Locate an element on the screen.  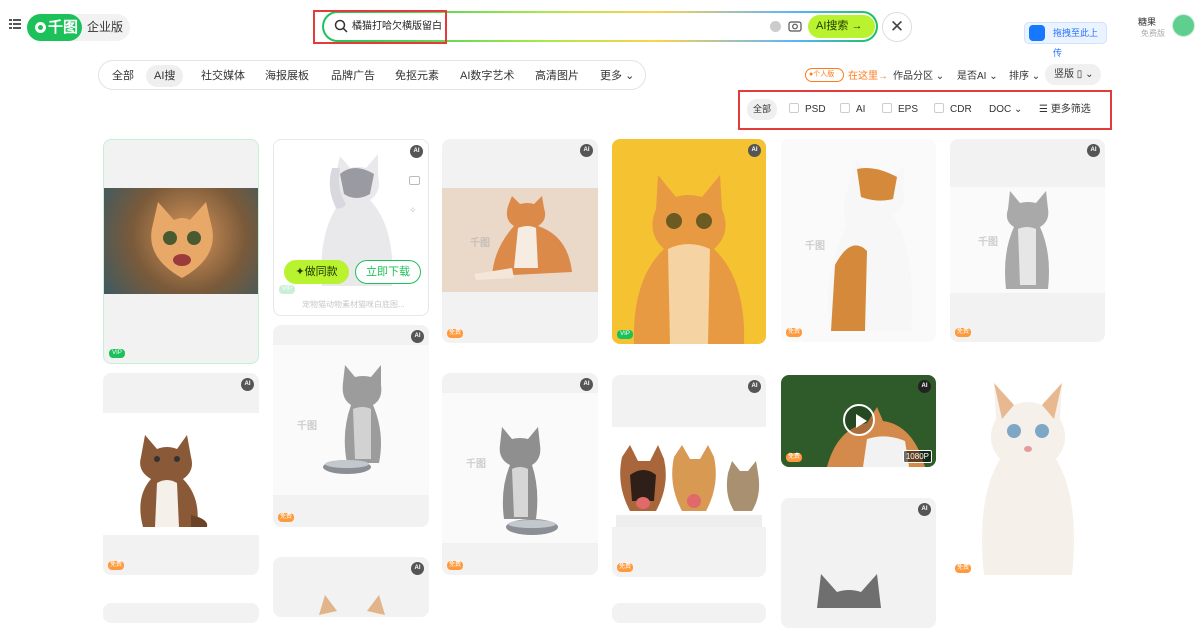
upload-cloud-icon is located at coordinates (1037, 33).